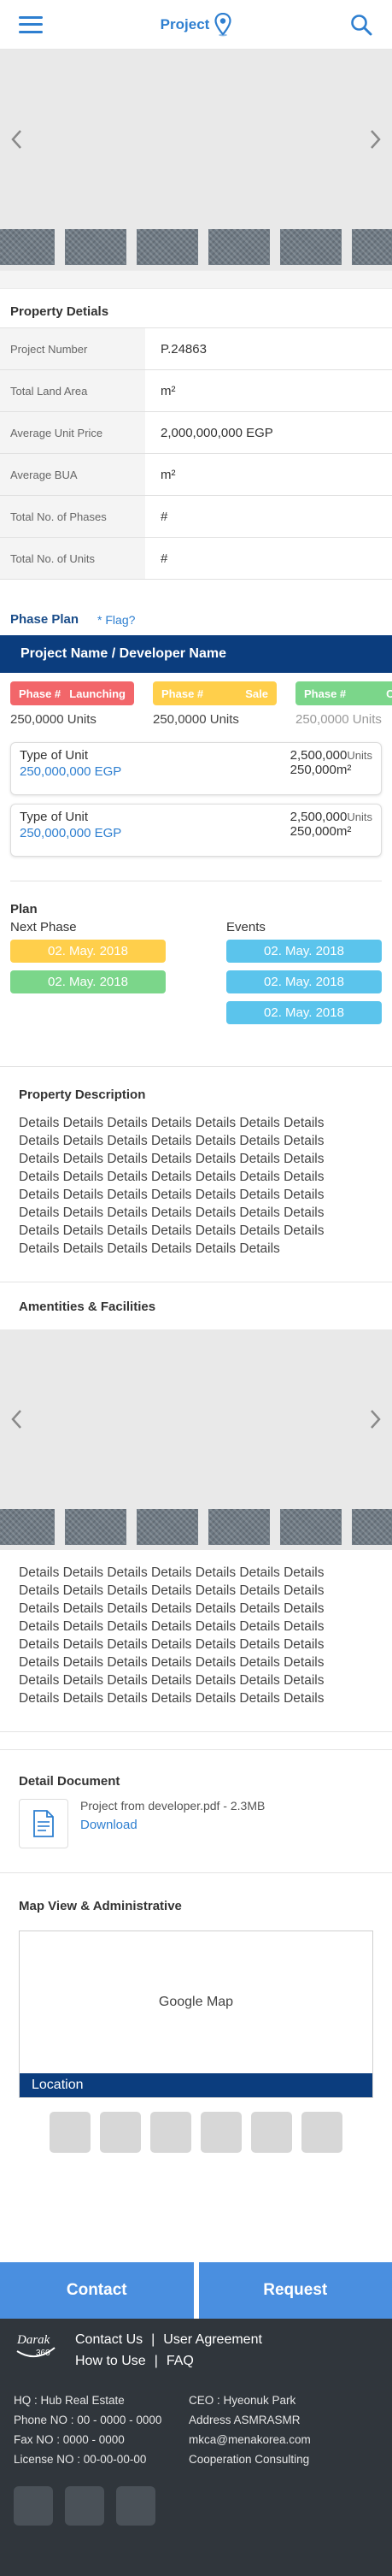 The width and height of the screenshot is (392, 2576). I want to click on footer-info-text: Cooperation Consulting, so click(249, 2459).